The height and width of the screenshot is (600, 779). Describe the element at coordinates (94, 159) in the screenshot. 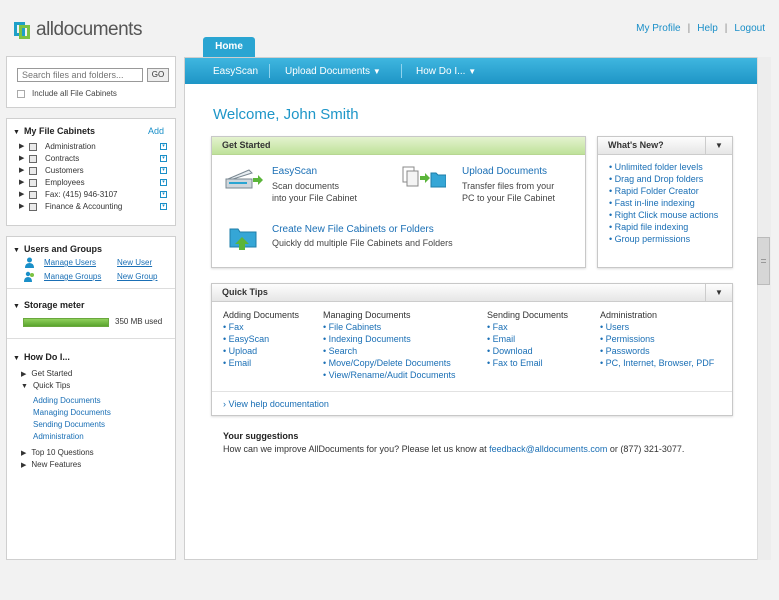

I see `cabinet-item: ▶ Contracts ▾` at that location.